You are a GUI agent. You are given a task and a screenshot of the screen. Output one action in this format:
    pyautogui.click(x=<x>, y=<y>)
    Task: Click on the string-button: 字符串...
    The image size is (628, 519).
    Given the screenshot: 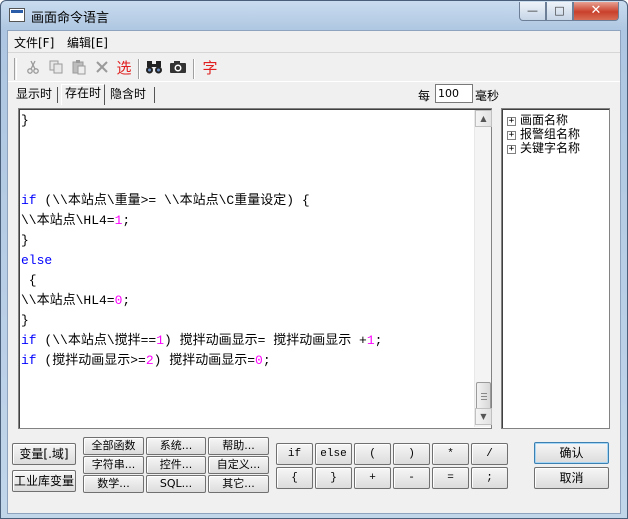 What is the action you would take?
    pyautogui.click(x=113, y=465)
    